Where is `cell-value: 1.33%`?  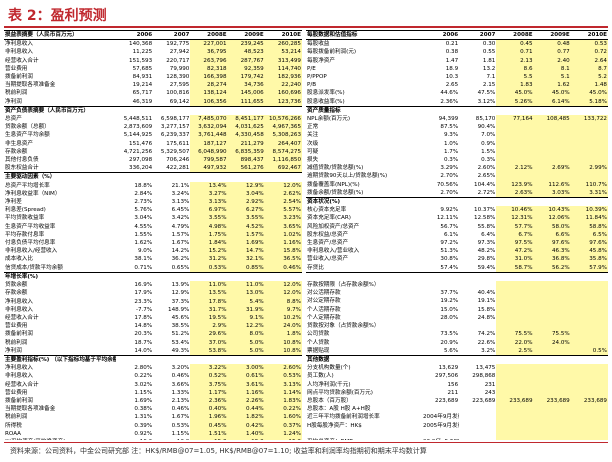
cell-value: 1.33% is located at coordinates (180, 392).